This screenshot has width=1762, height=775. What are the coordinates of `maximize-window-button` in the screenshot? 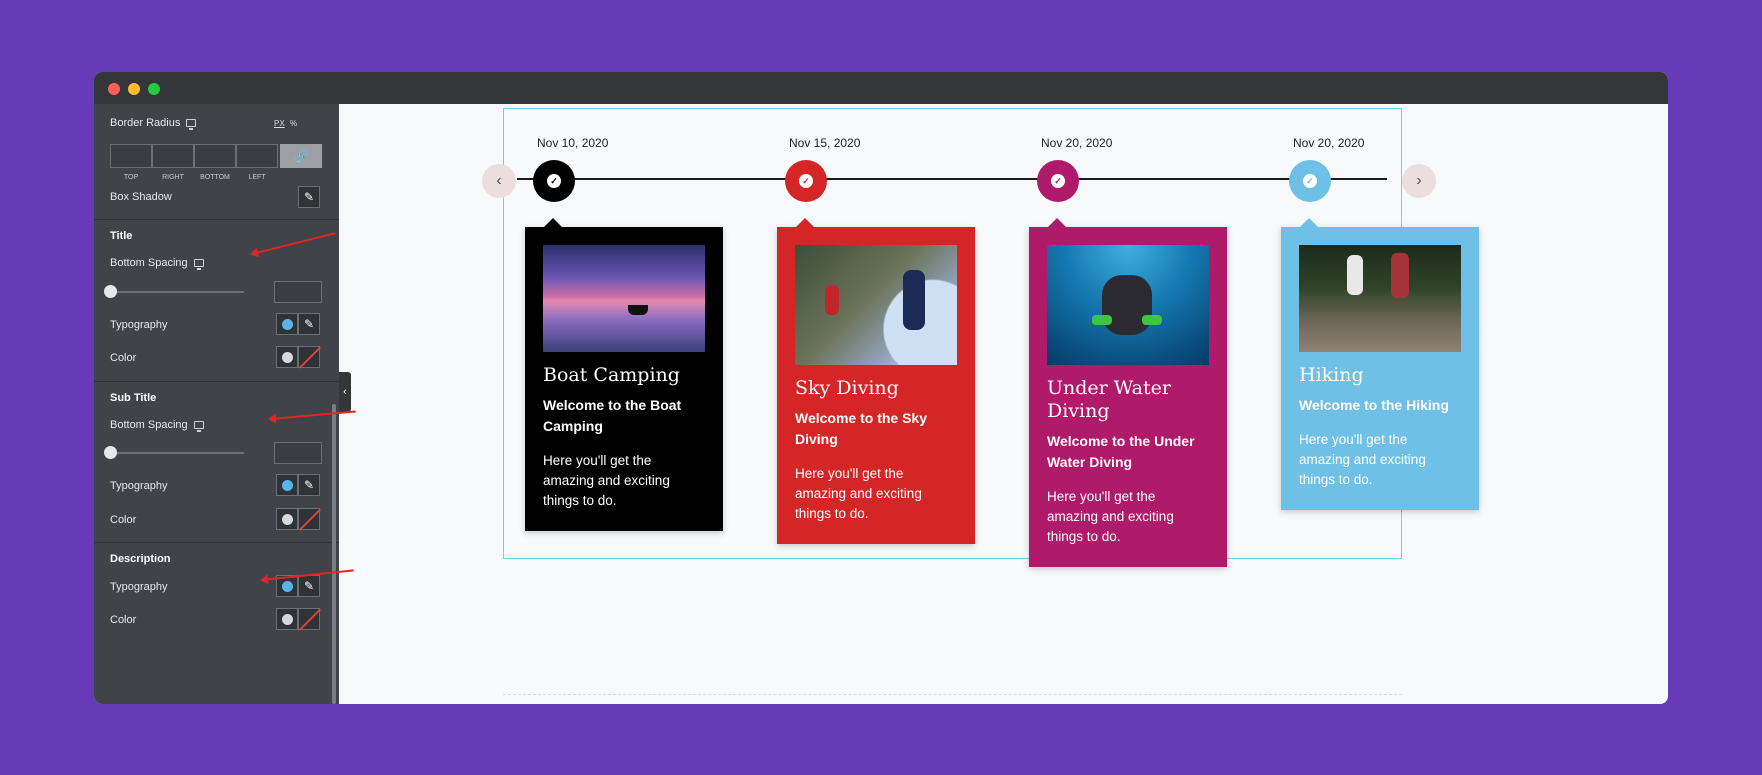 It's located at (154, 89).